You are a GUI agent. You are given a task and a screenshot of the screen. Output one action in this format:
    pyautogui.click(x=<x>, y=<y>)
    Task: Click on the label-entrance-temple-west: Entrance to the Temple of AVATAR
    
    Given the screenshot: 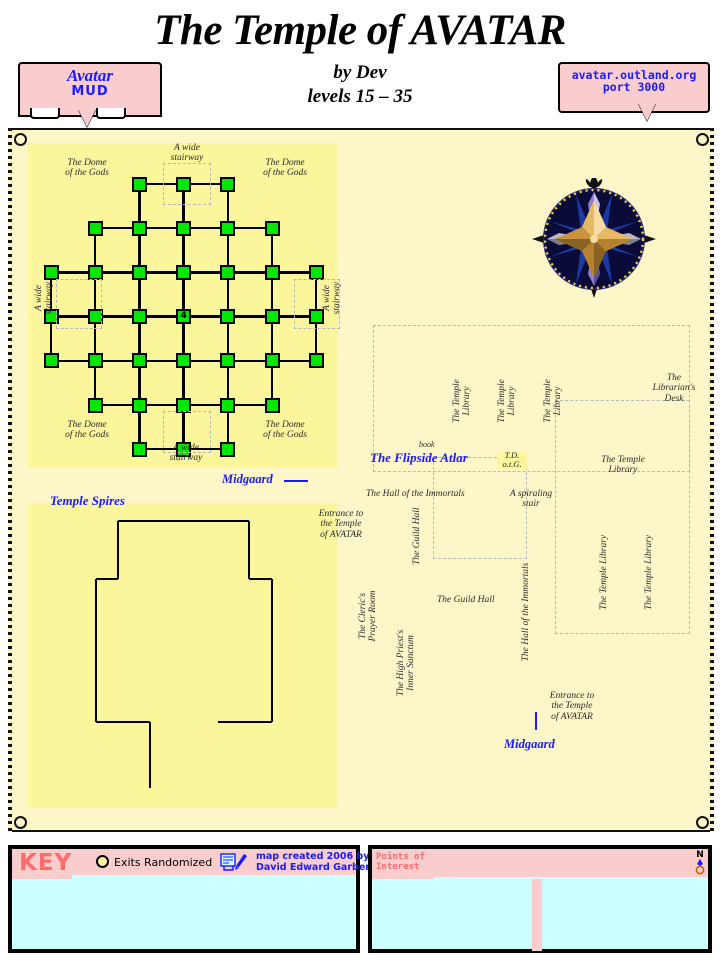 What is the action you would take?
    pyautogui.click(x=341, y=524)
    